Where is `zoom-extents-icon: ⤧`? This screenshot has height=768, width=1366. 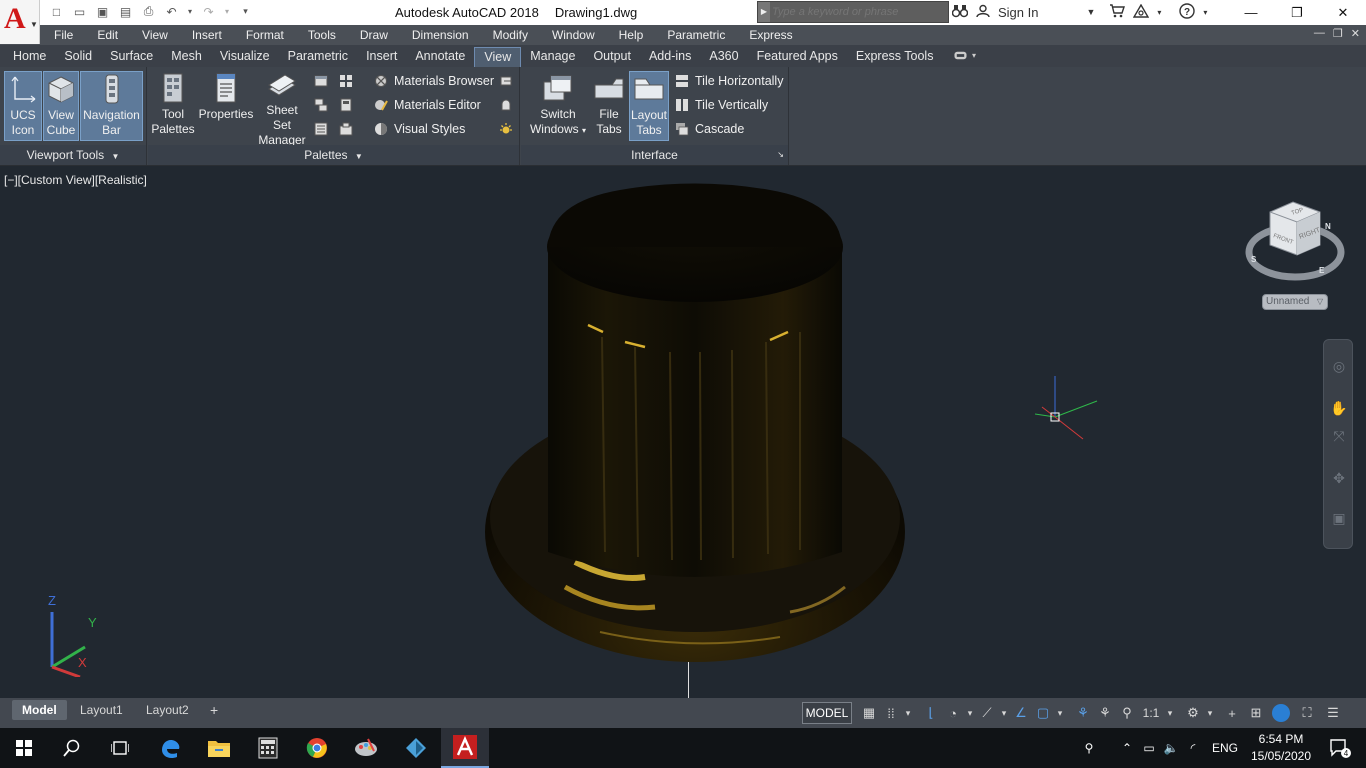 zoom-extents-icon: ⤧ is located at coordinates (1339, 436).